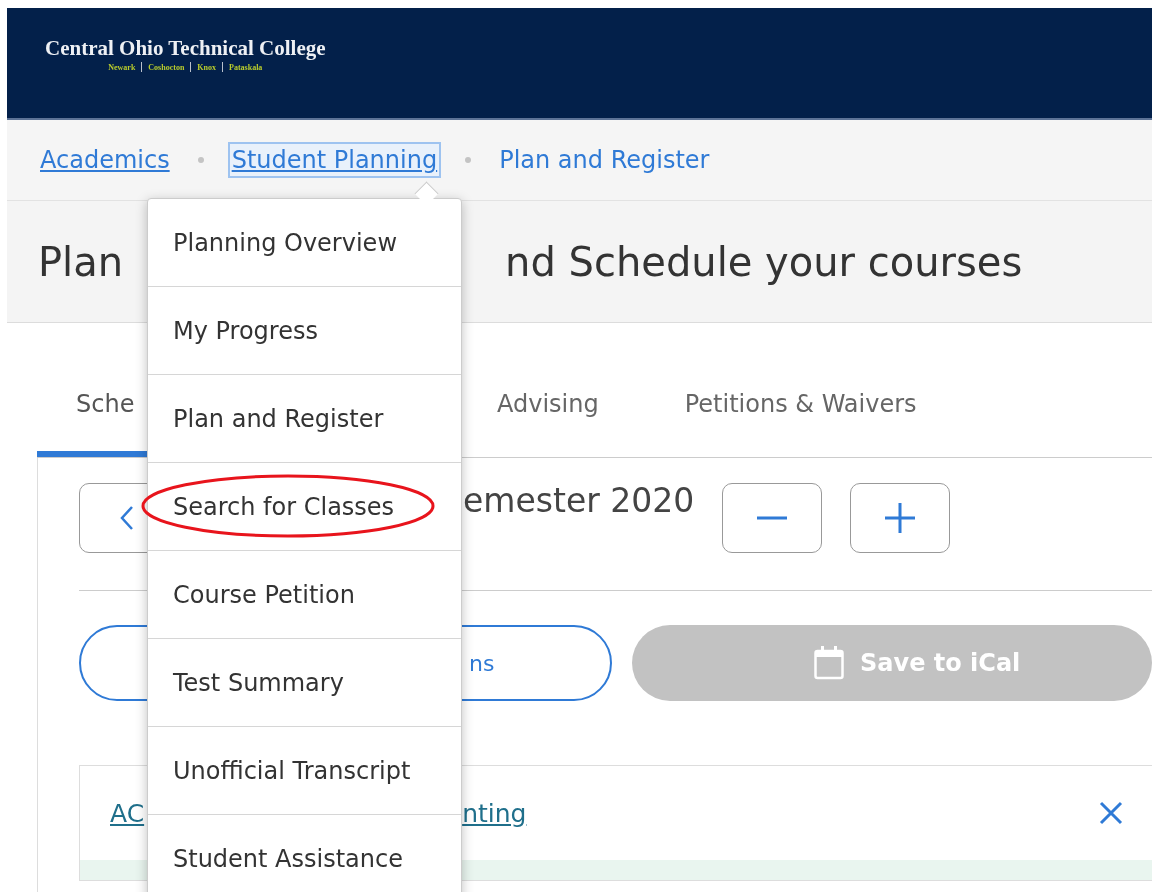 The width and height of the screenshot is (1152, 892). Describe the element at coordinates (122, 67) in the screenshot. I see `campus-name: Newark` at that location.